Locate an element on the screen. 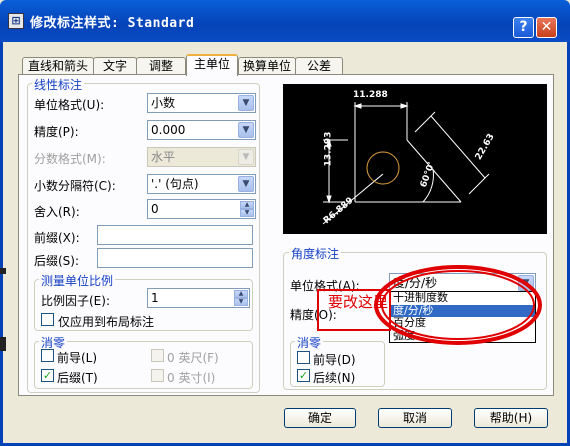 The width and height of the screenshot is (570, 446). cancel-button: 取消 is located at coordinates (415, 418).